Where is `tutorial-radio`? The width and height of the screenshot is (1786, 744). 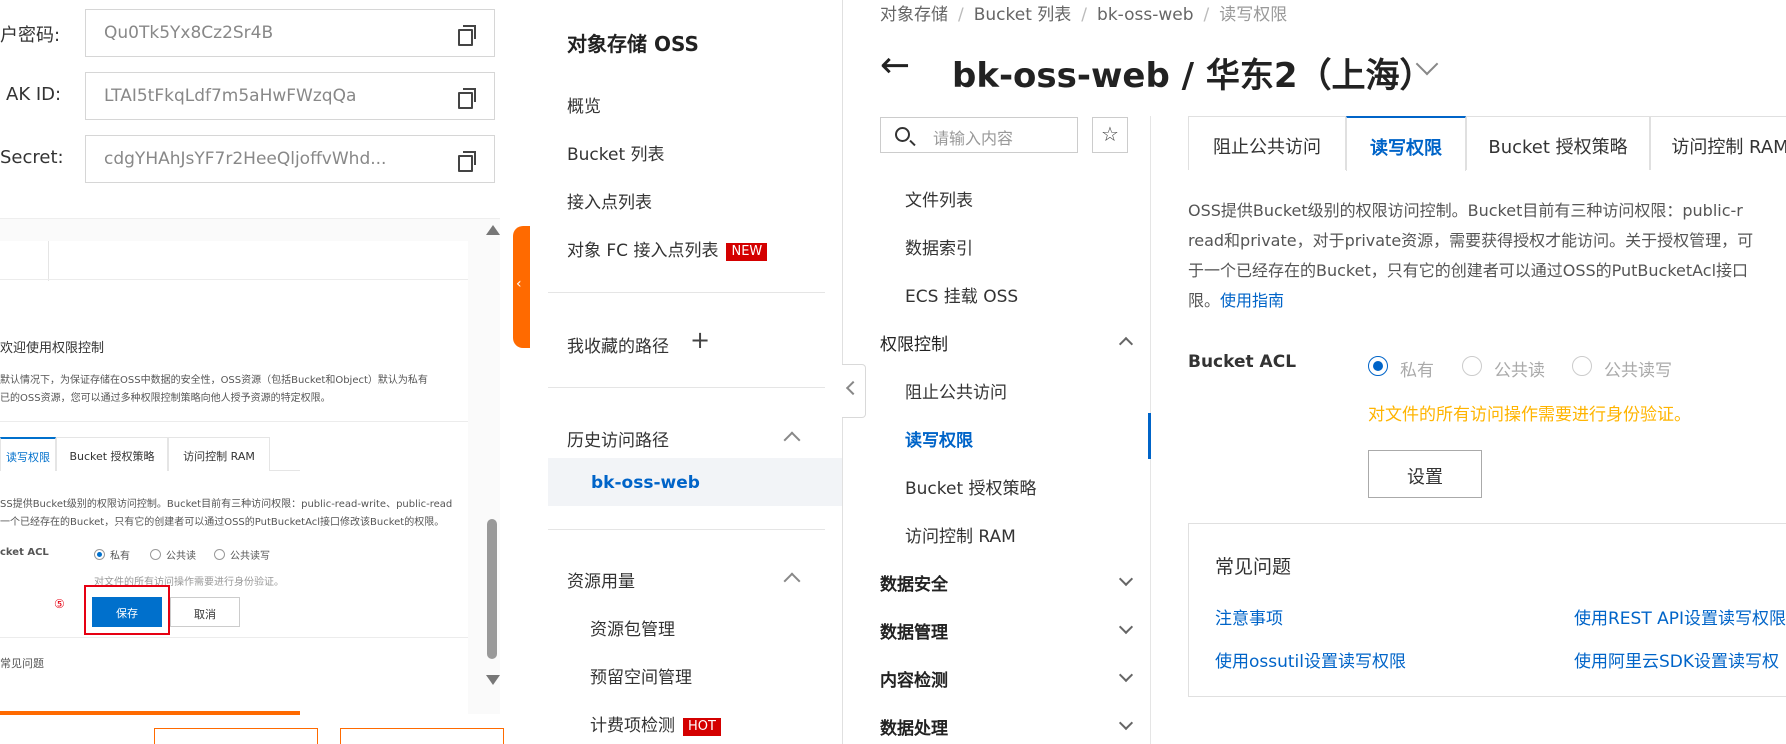
tutorial-radio is located at coordinates (155, 554).